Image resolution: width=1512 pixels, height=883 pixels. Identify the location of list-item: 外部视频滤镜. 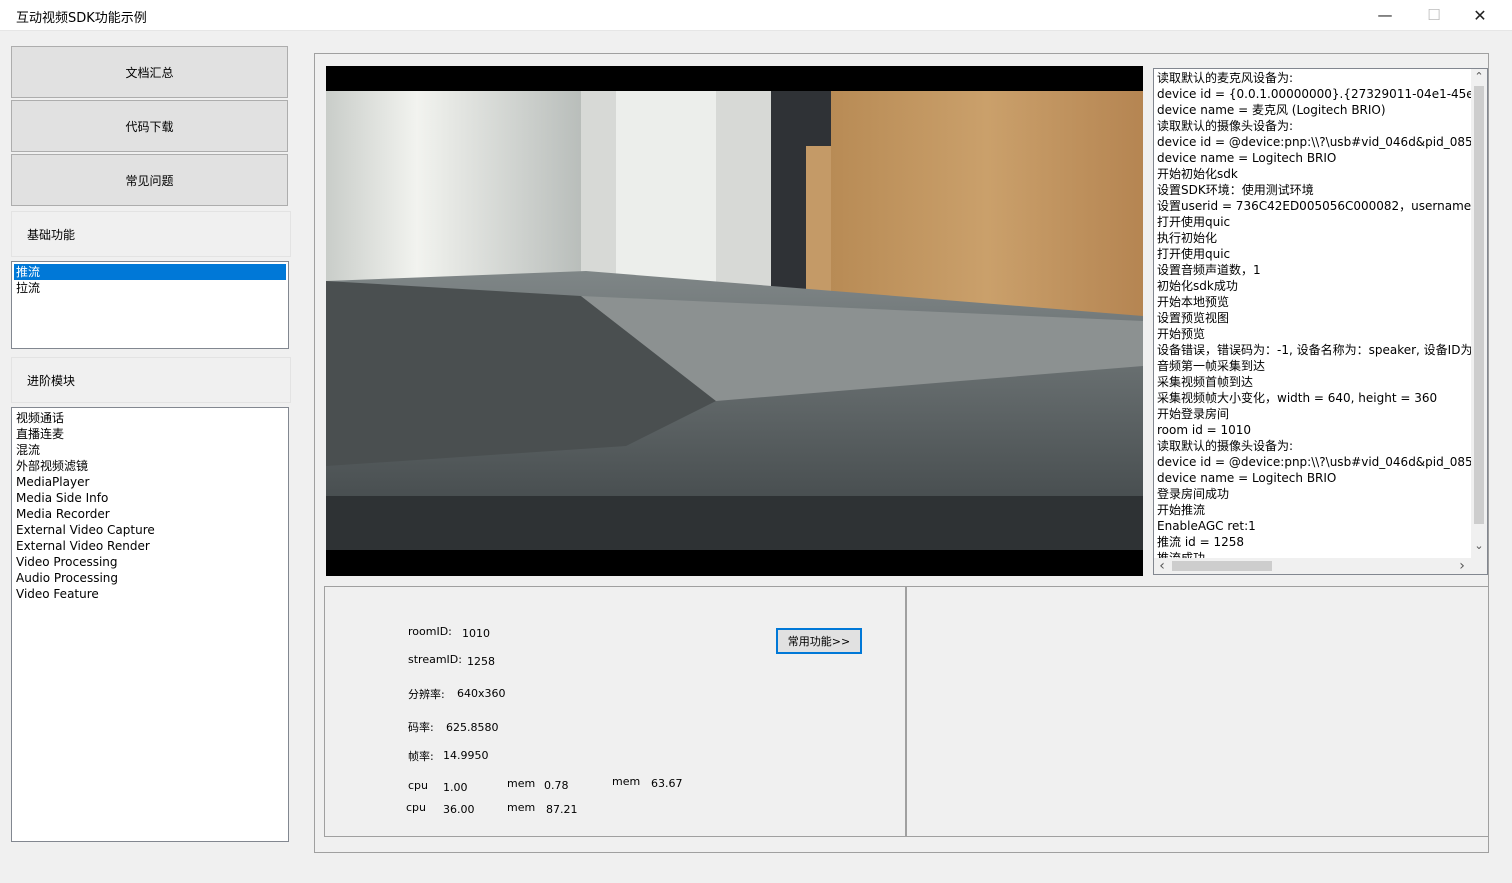
(150, 466).